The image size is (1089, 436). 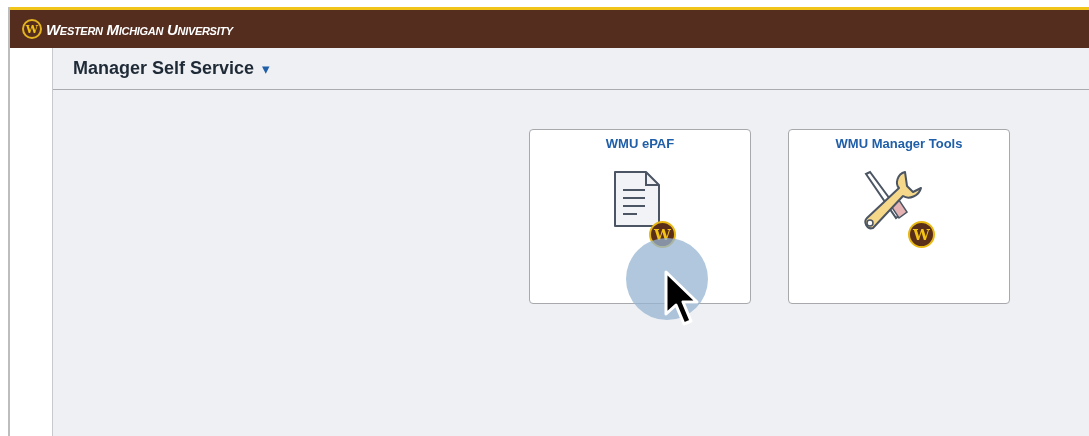 What do you see at coordinates (637, 200) in the screenshot?
I see `document-icon` at bounding box center [637, 200].